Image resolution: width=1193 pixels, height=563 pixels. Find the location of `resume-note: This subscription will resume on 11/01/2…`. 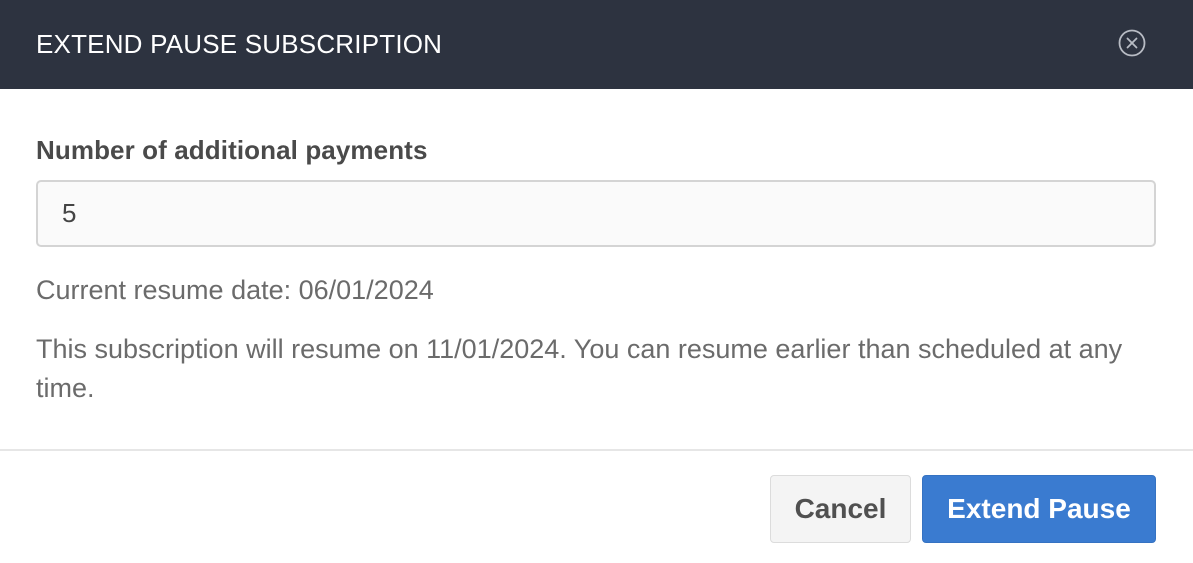

resume-note: This subscription will resume on 11/01/2… is located at coordinates (579, 368).